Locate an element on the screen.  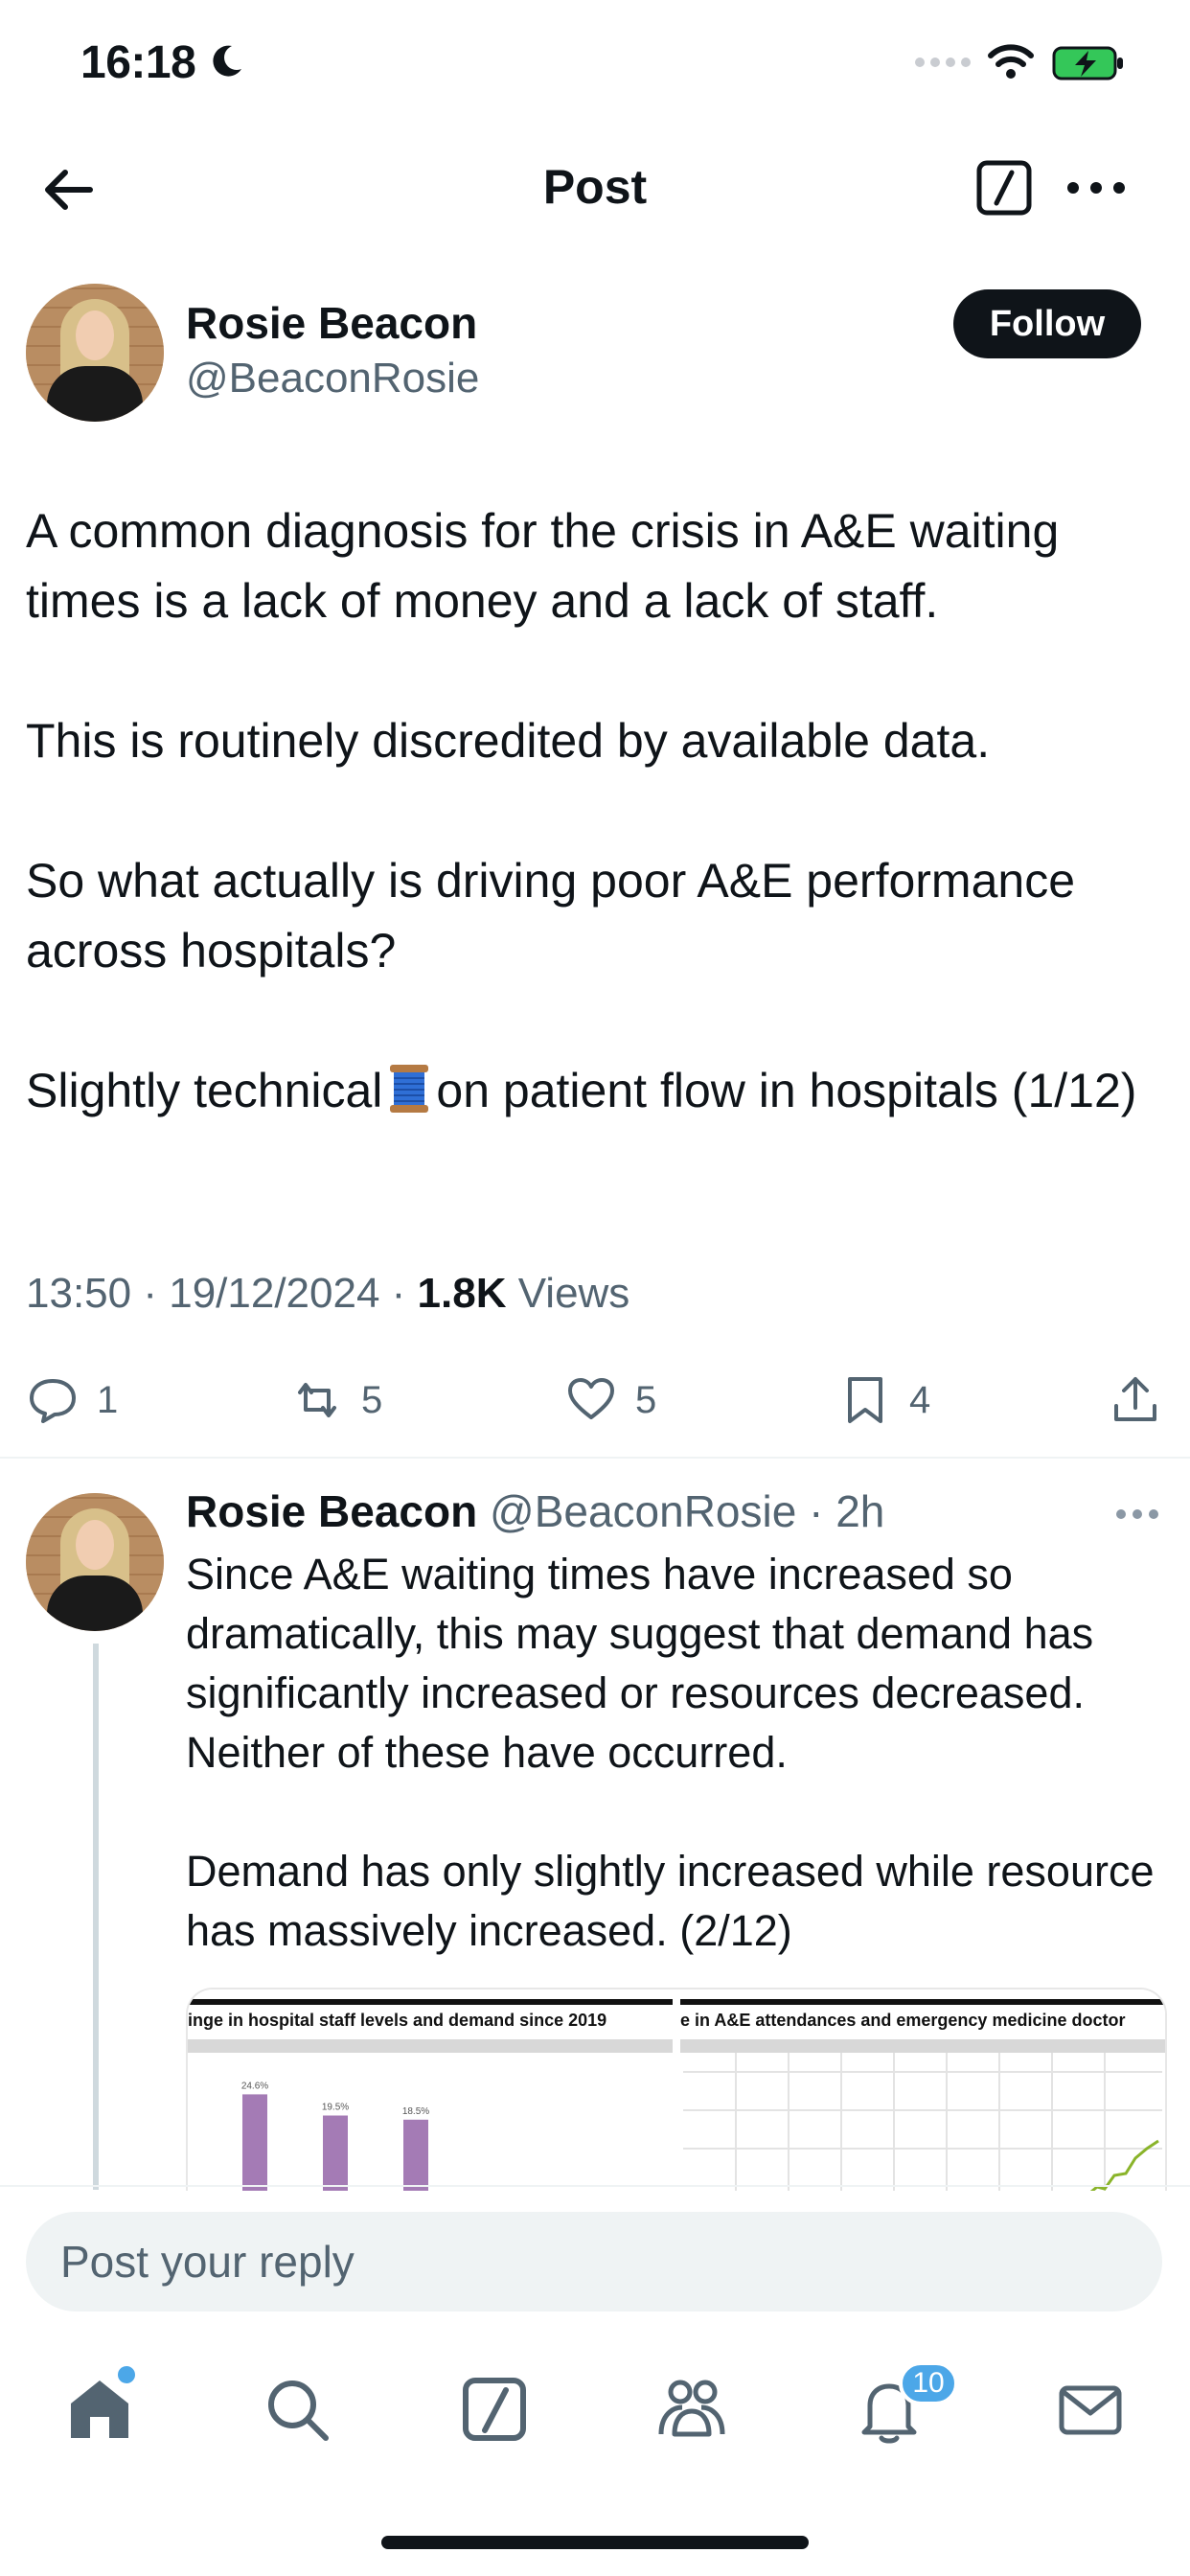
spool-thread-icon is located at coordinates (410, 1089).